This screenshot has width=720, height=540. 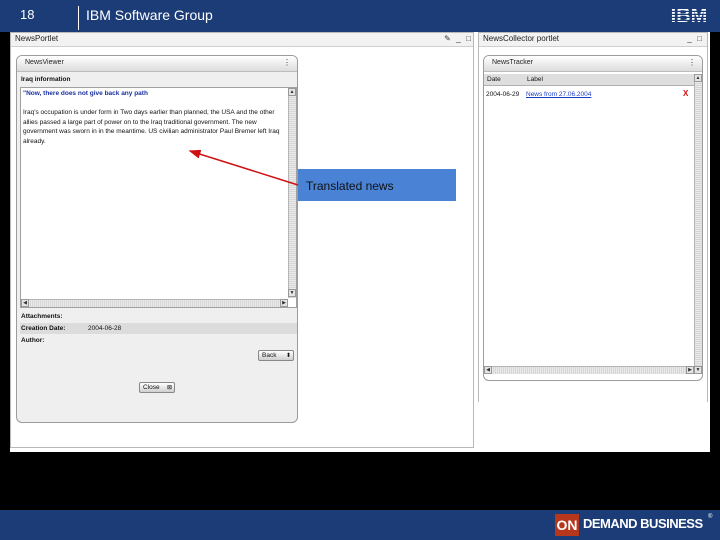 I want to click on ibm-logo-text: IBM, so click(x=689, y=16).